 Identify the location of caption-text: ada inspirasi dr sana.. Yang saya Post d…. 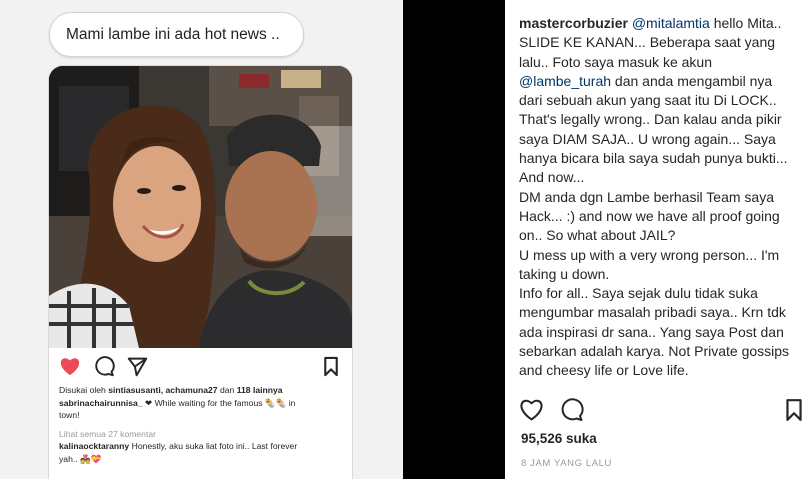
(651, 331).